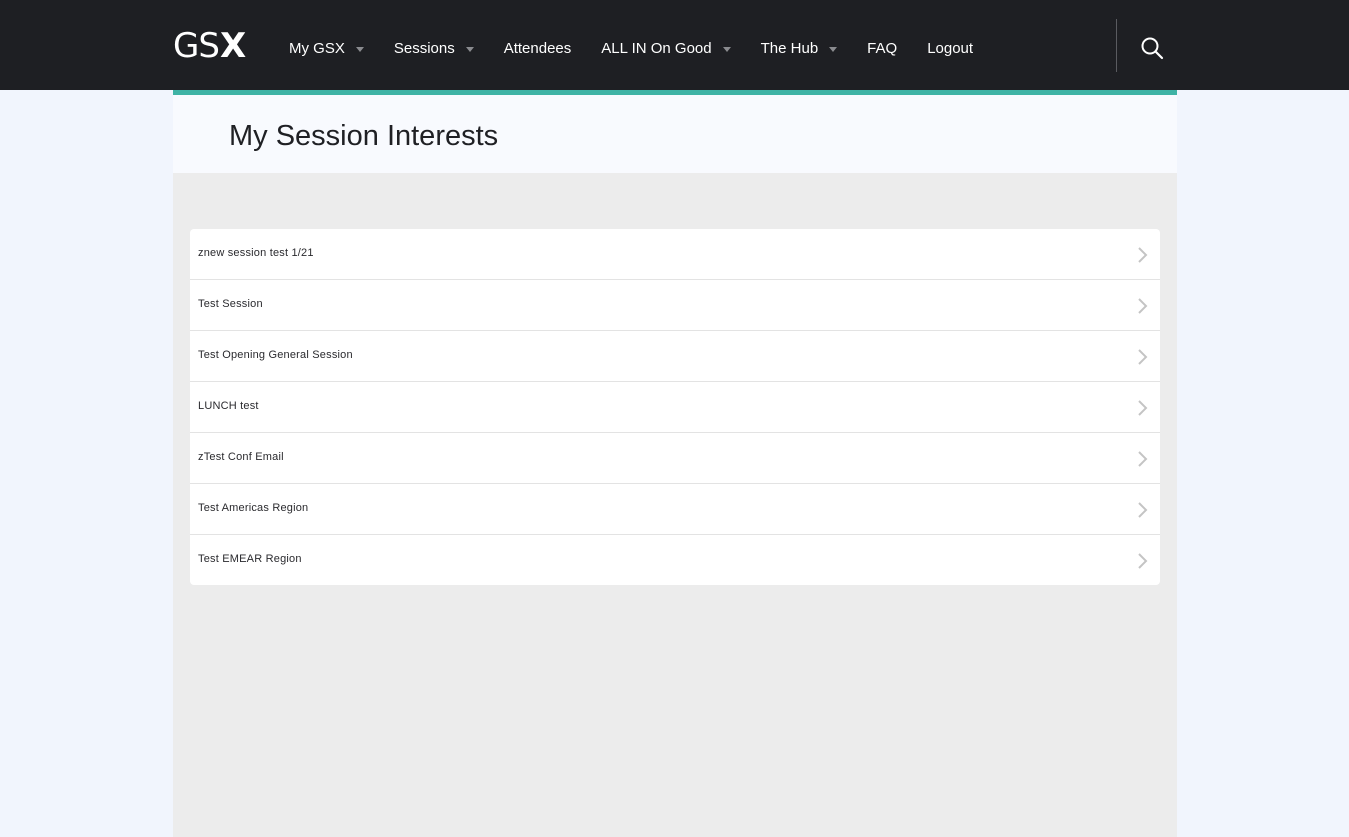 The image size is (1349, 837). I want to click on title-area: My Session Interests, so click(675, 134).